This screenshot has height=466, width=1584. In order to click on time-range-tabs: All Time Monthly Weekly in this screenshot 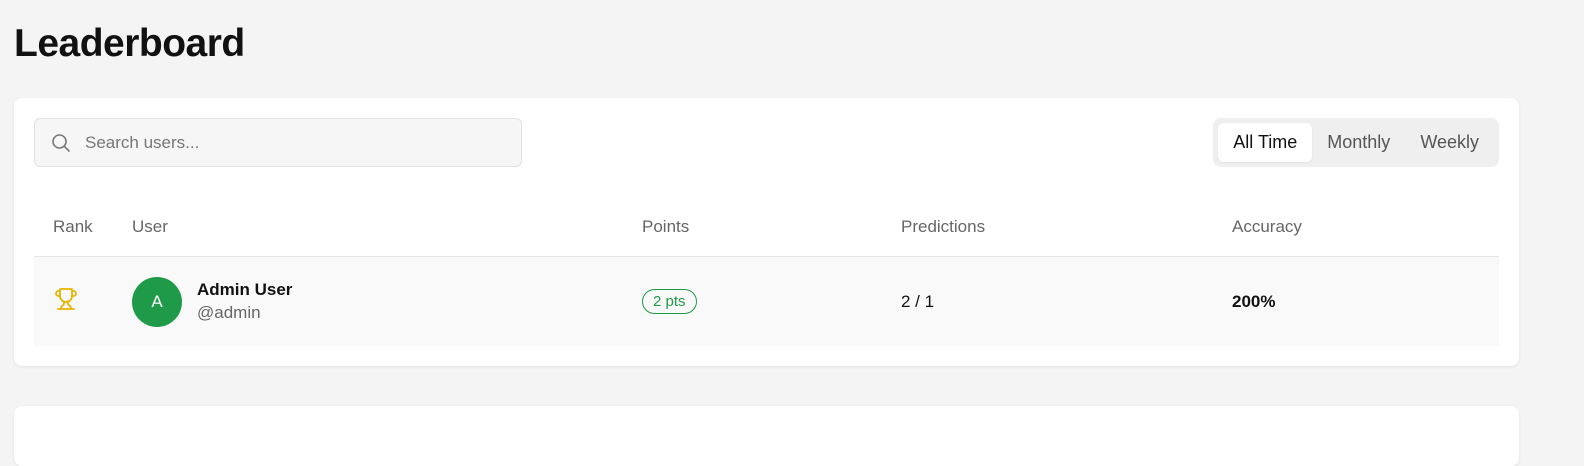, I will do `click(1356, 142)`.